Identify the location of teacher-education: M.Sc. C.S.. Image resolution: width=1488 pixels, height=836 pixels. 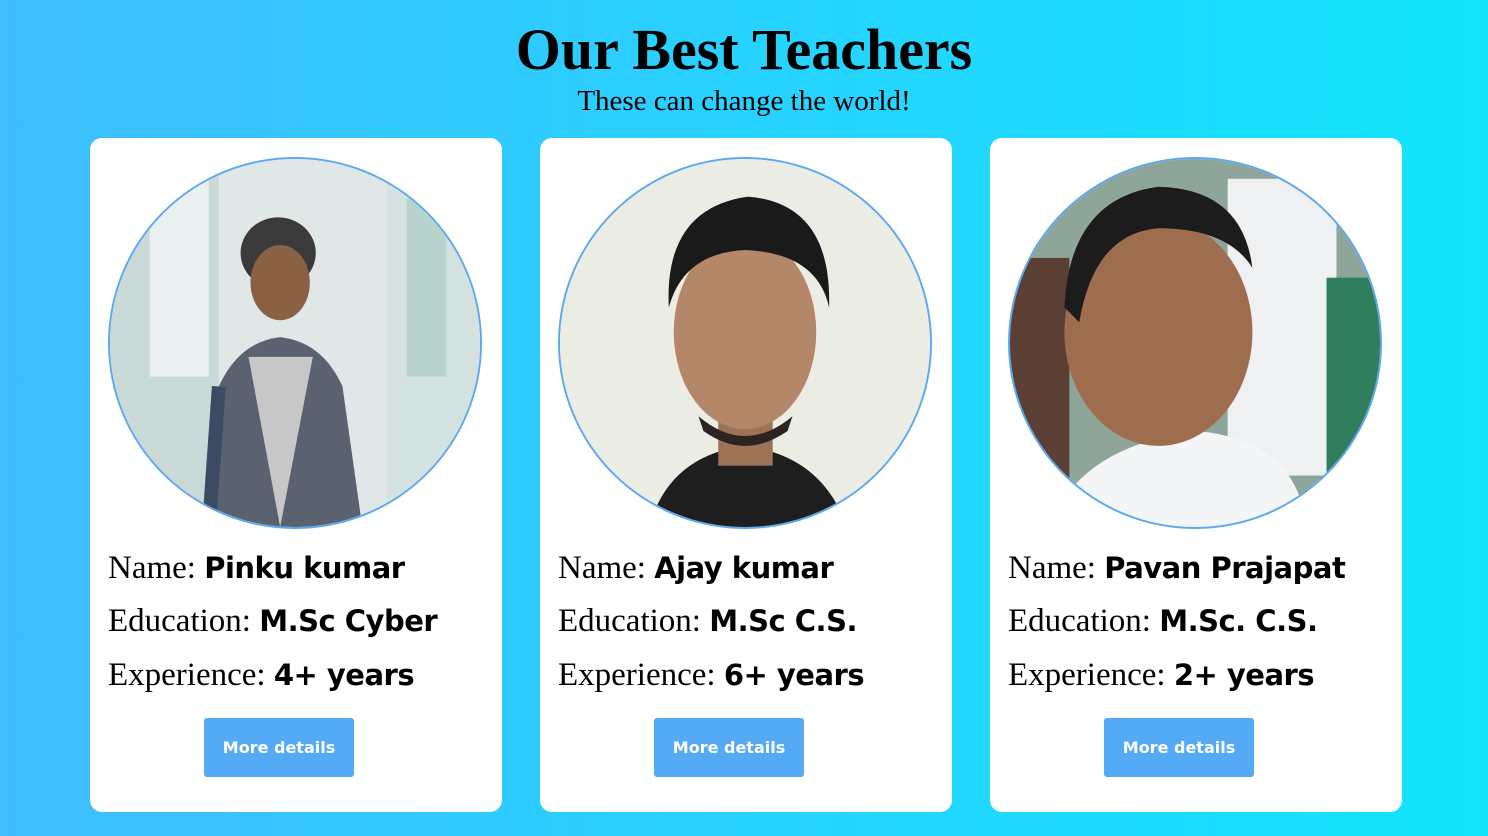
(1238, 621).